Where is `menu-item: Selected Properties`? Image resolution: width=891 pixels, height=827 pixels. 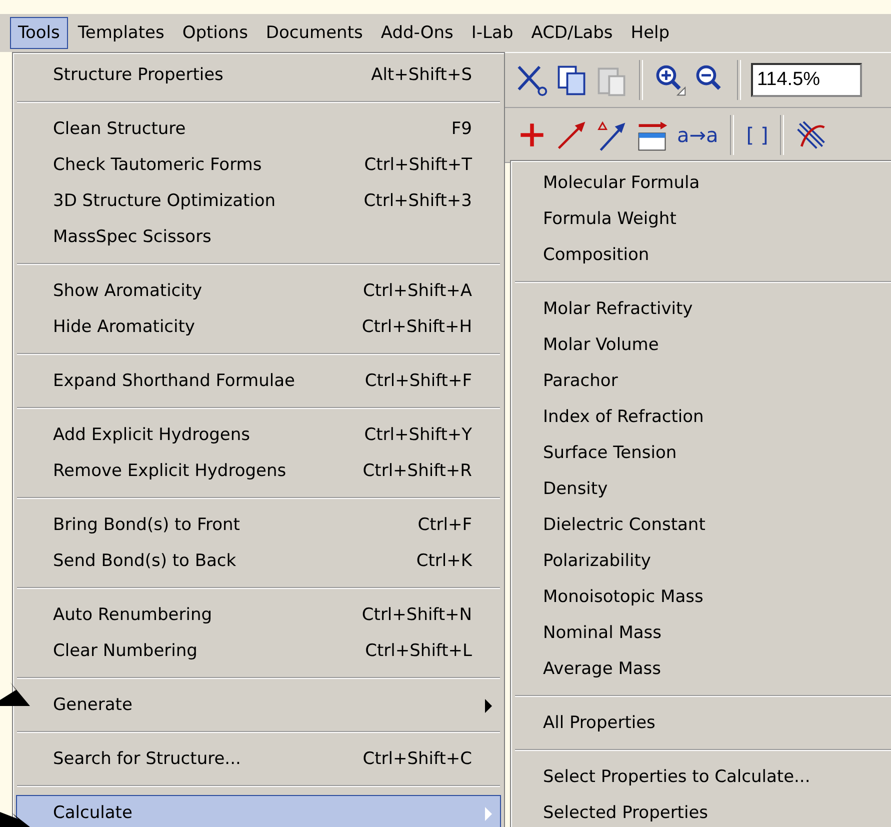
menu-item: Selected Properties is located at coordinates (701, 811).